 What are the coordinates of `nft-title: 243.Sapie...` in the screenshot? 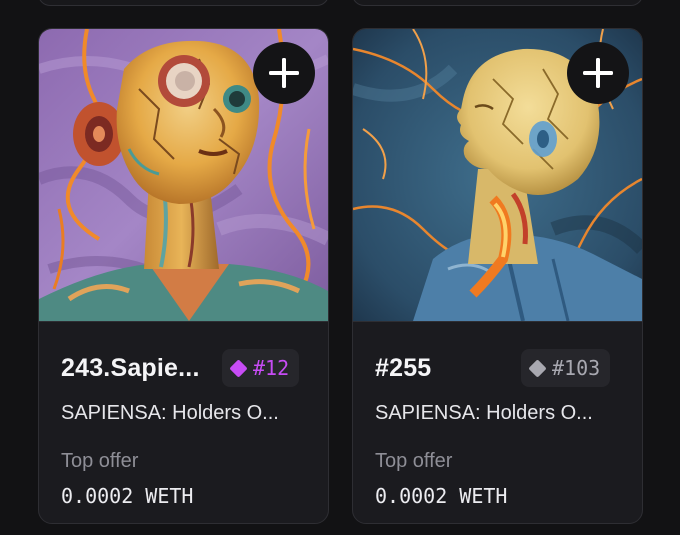 It's located at (130, 368).